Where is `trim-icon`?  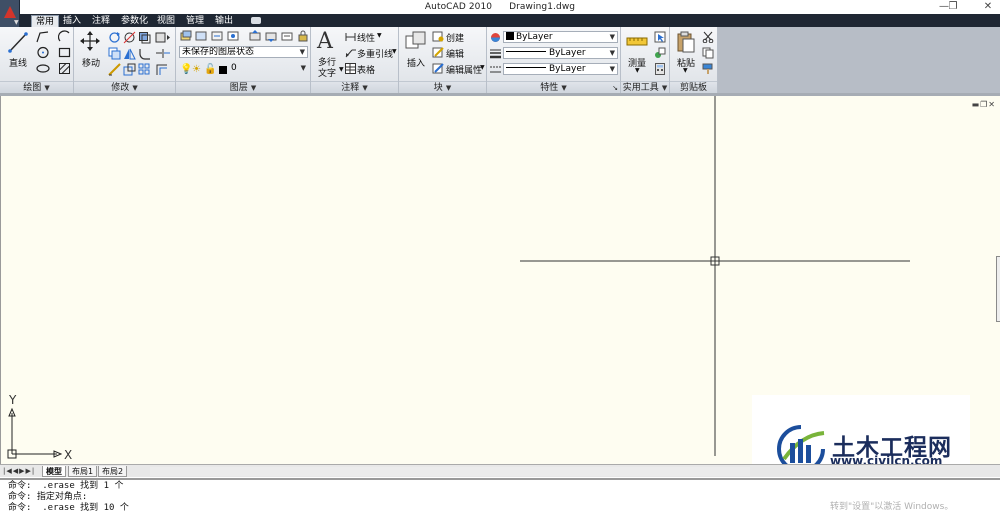 trim-icon is located at coordinates (129, 37).